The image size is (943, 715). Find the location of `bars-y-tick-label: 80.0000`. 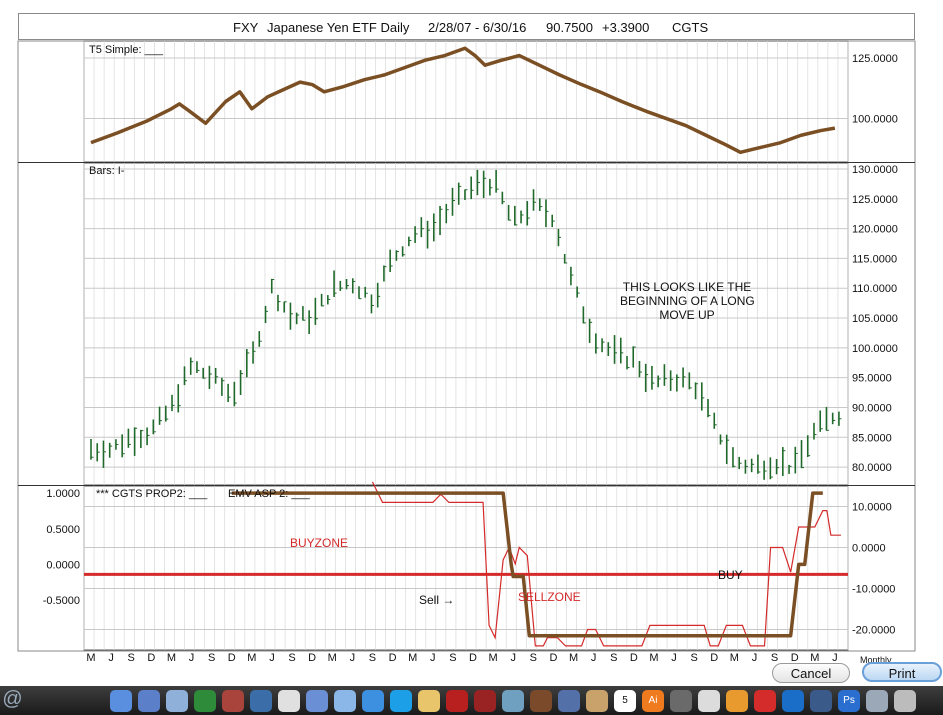

bars-y-tick-label: 80.0000 is located at coordinates (872, 468).